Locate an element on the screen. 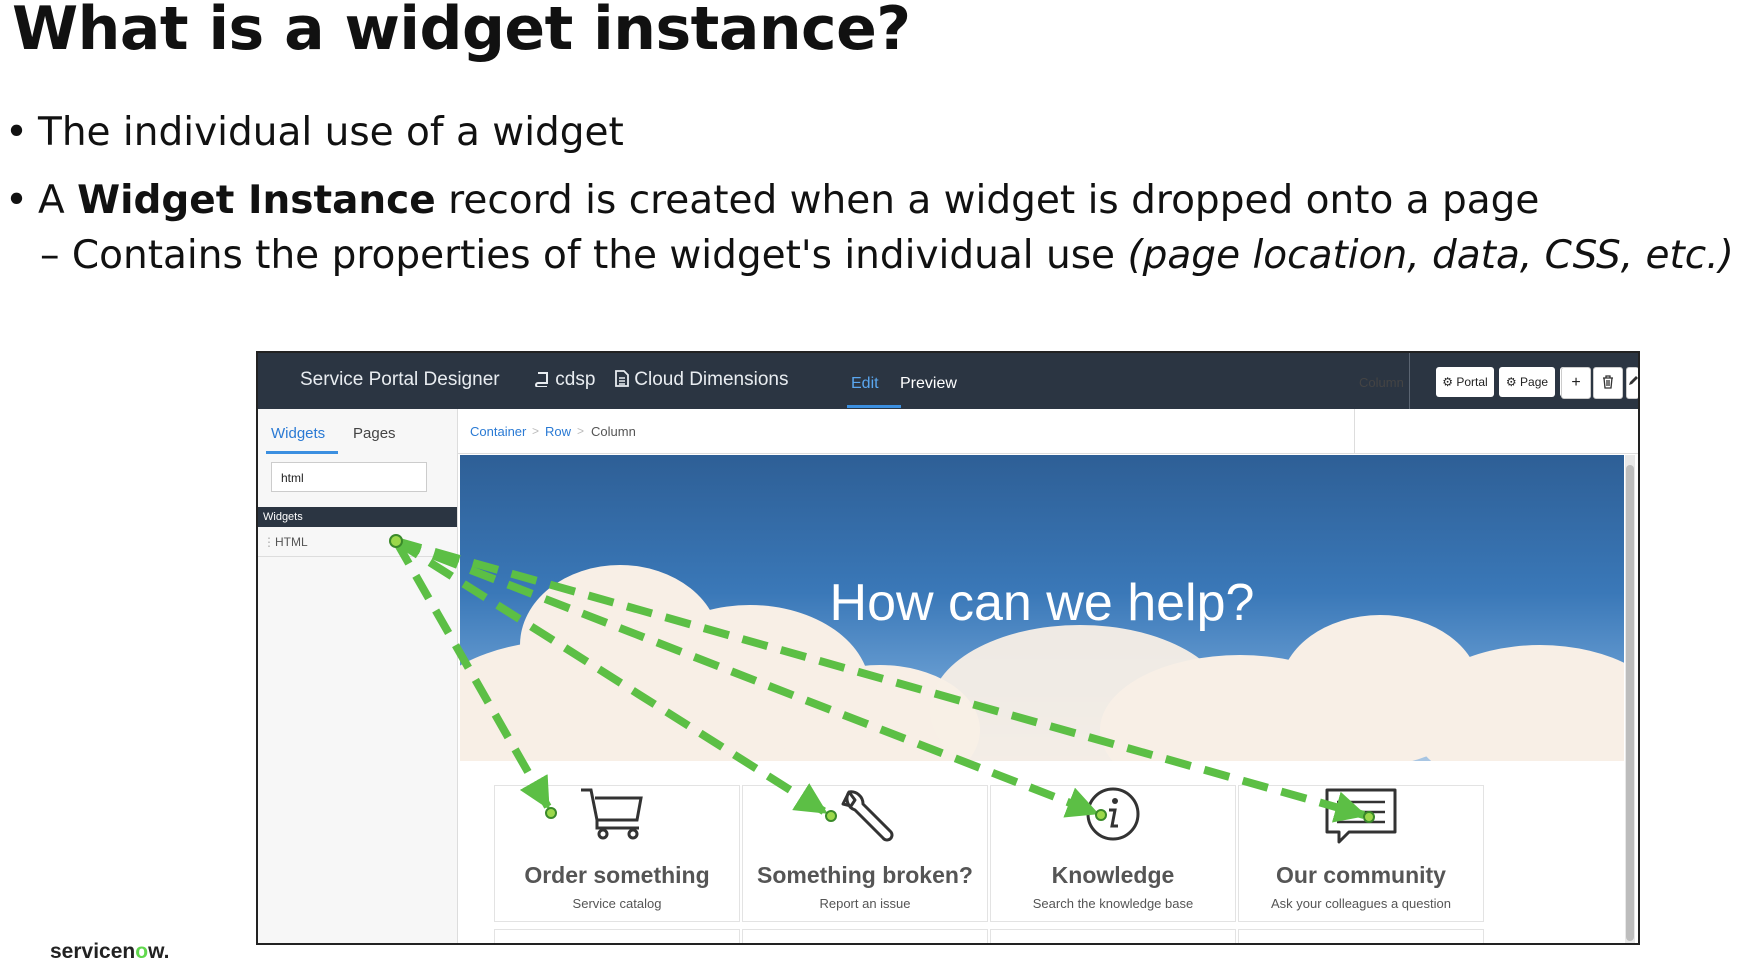 This screenshot has height=965, width=1756. chat-icon is located at coordinates (1361, 816).